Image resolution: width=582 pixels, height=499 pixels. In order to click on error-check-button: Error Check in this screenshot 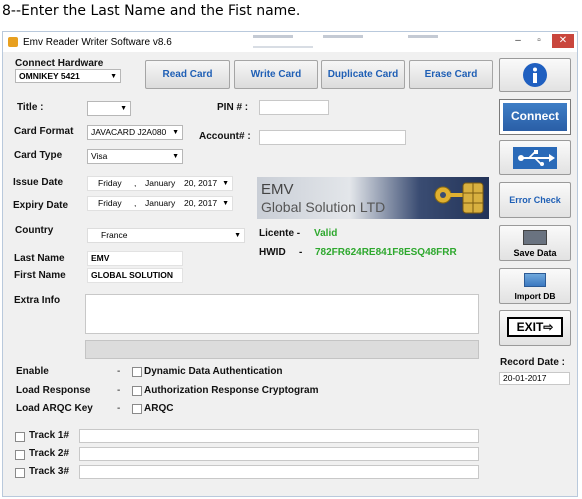, I will do `click(535, 200)`.